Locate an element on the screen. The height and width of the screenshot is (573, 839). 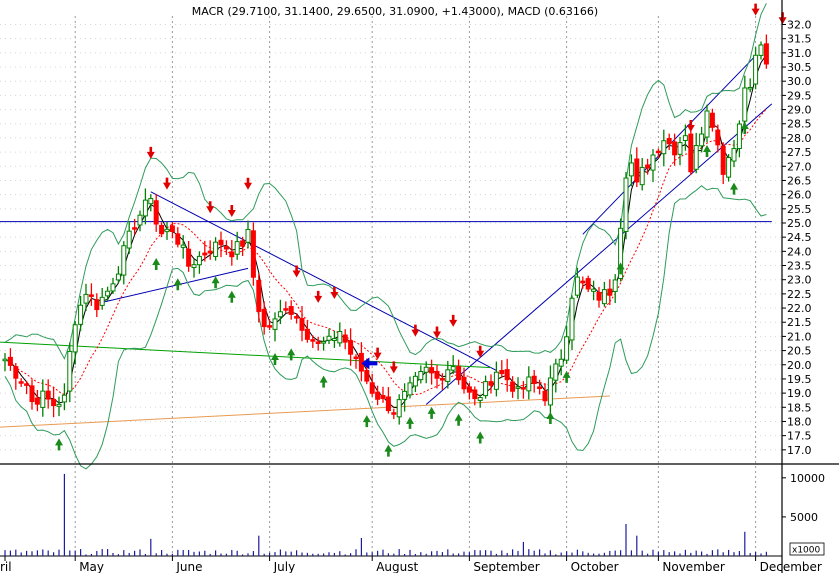
price-tick-label-8: 21.0 is located at coordinates (799, 336).